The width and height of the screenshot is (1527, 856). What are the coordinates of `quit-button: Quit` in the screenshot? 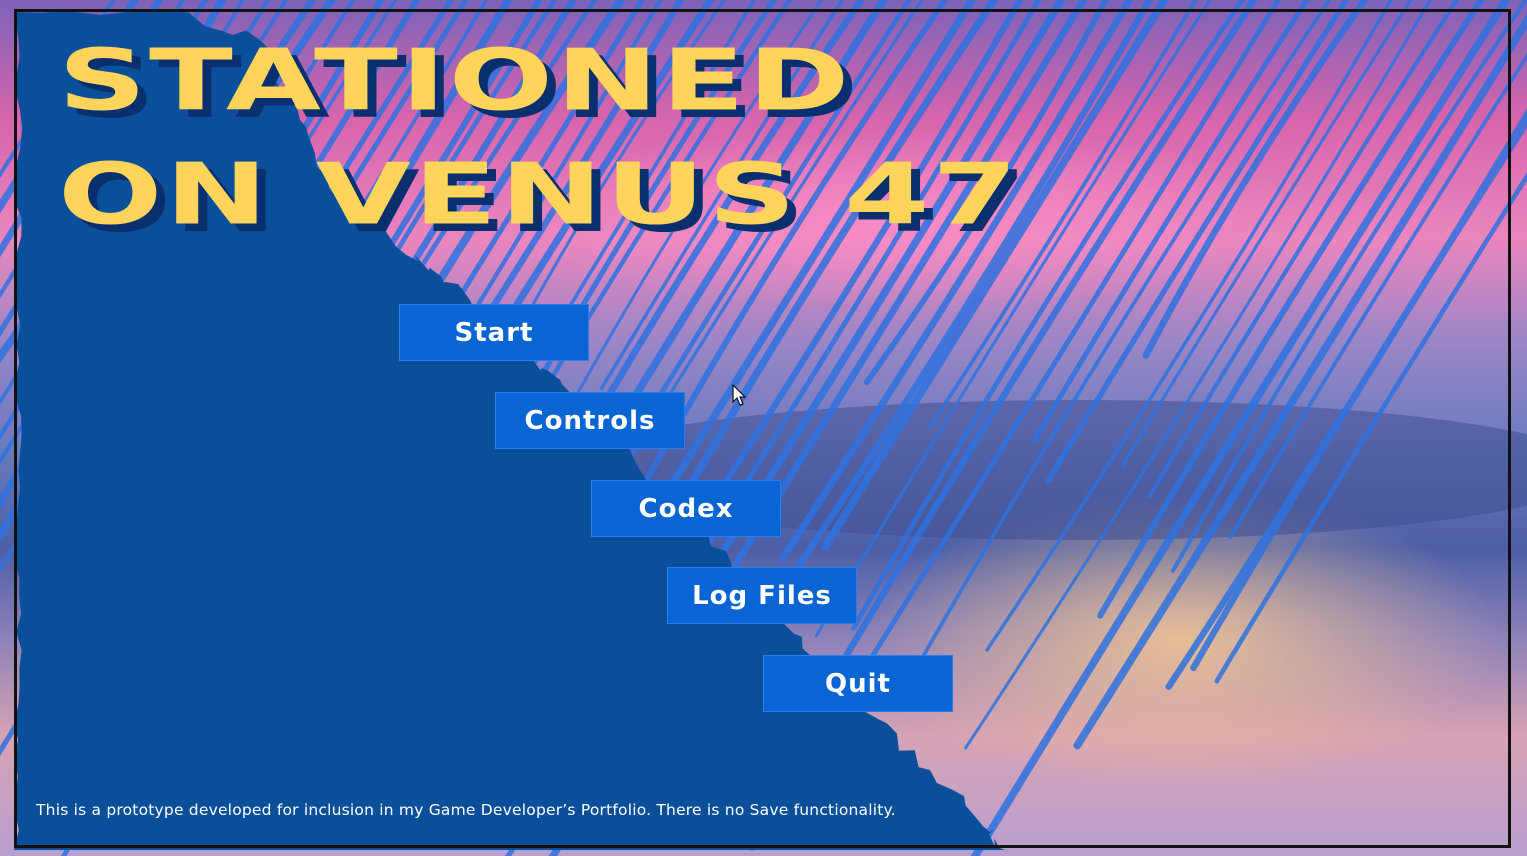 It's located at (858, 683).